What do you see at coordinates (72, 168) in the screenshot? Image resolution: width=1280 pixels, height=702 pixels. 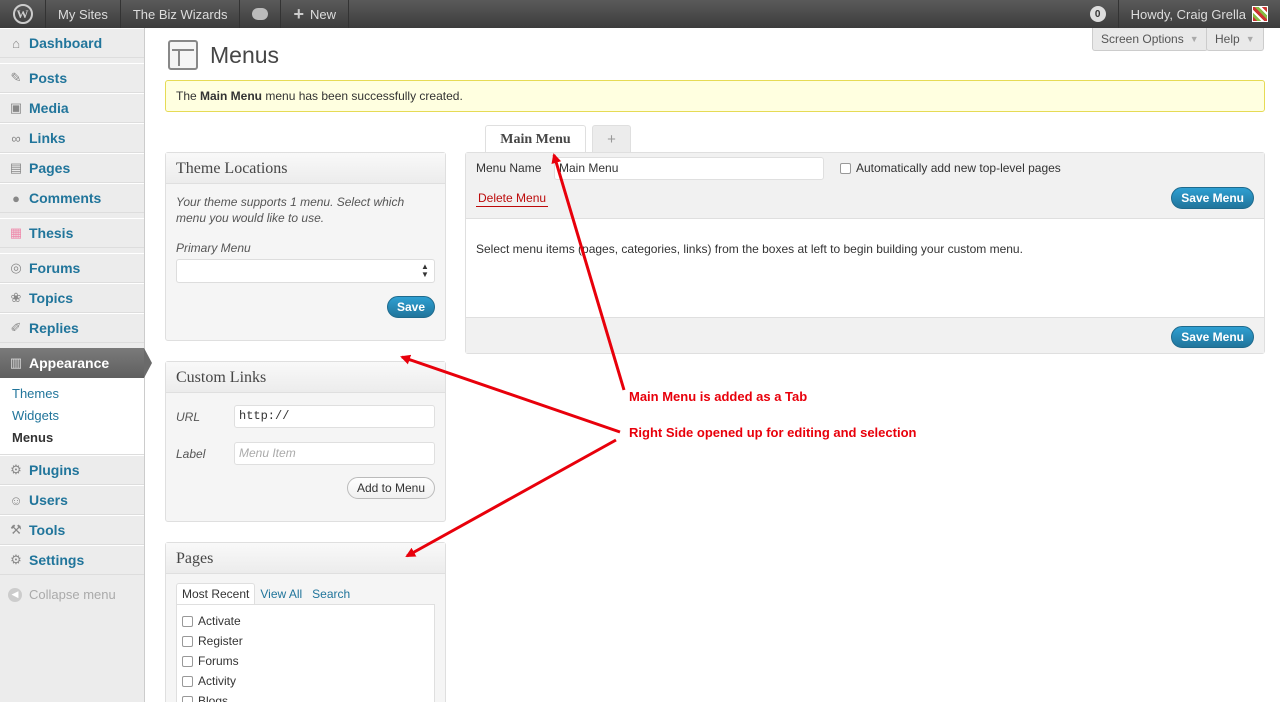 I see `sidebar-item-pages: ▤ Pages` at bounding box center [72, 168].